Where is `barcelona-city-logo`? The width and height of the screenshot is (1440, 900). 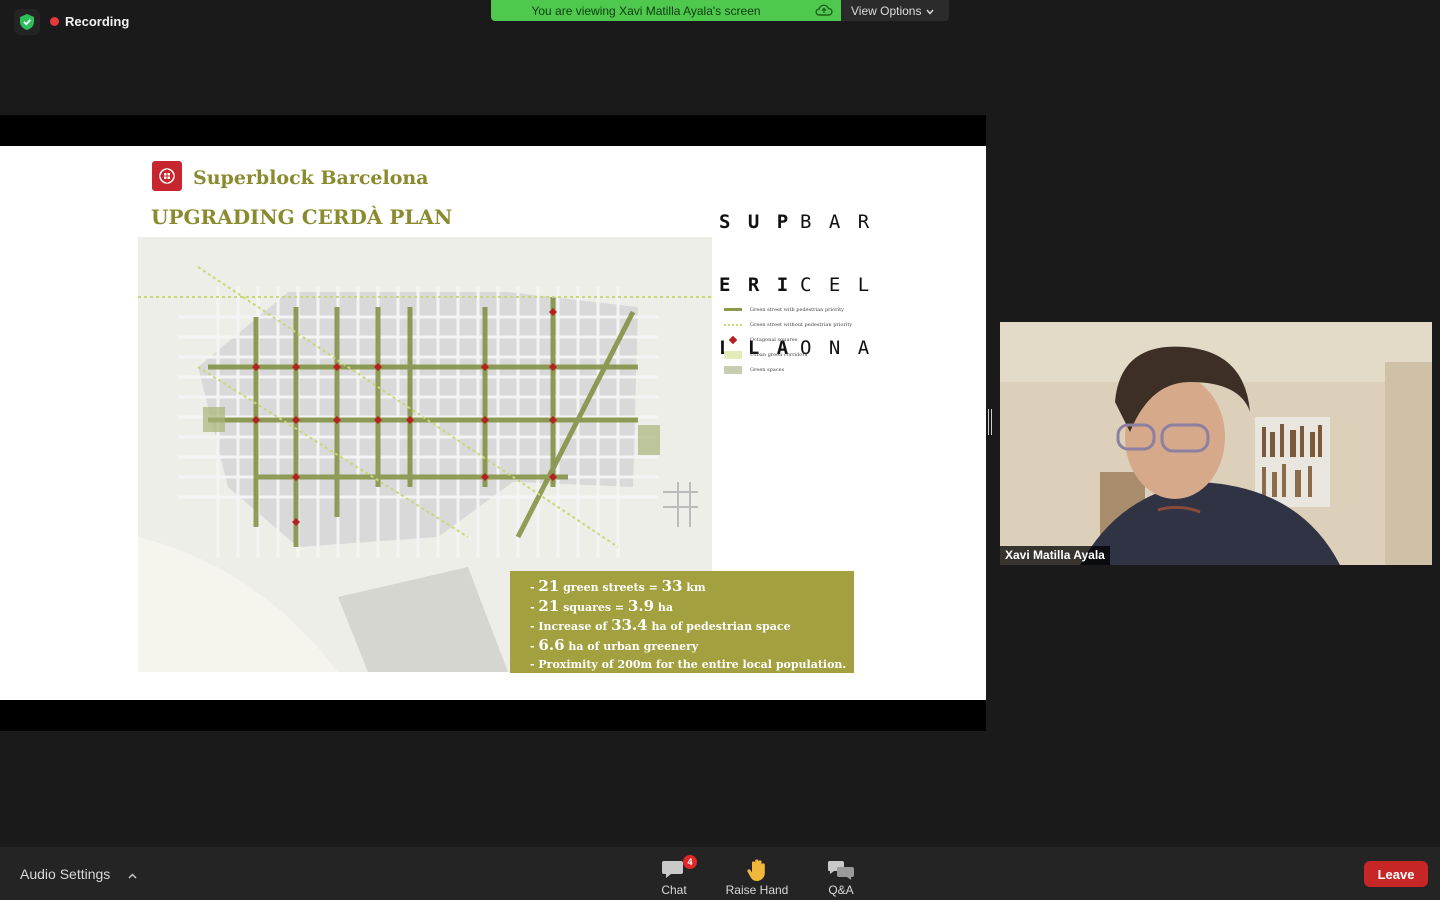 barcelona-city-logo is located at coordinates (167, 176).